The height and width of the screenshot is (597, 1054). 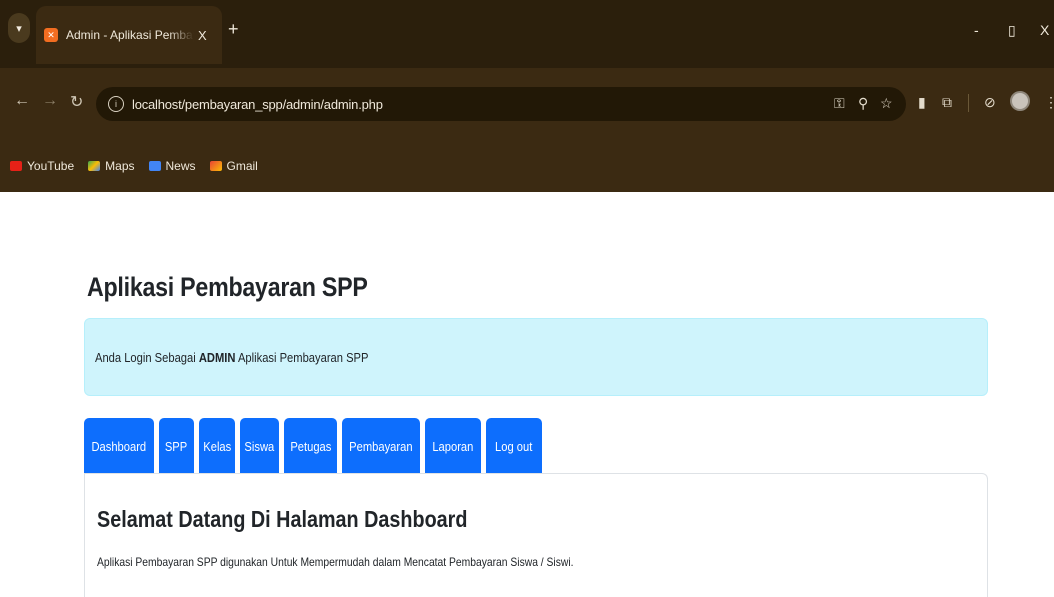 What do you see at coordinates (202, 35) in the screenshot?
I see `tab-close-icon: X` at bounding box center [202, 35].